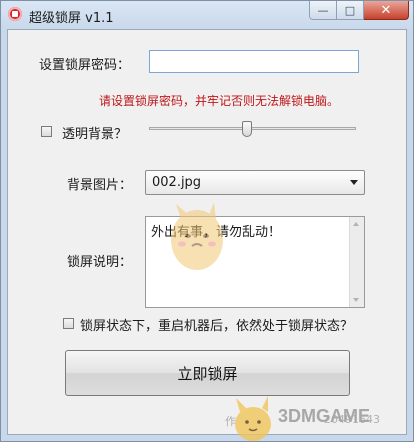 The width and height of the screenshot is (414, 444). I want to click on password-input, so click(254, 61).